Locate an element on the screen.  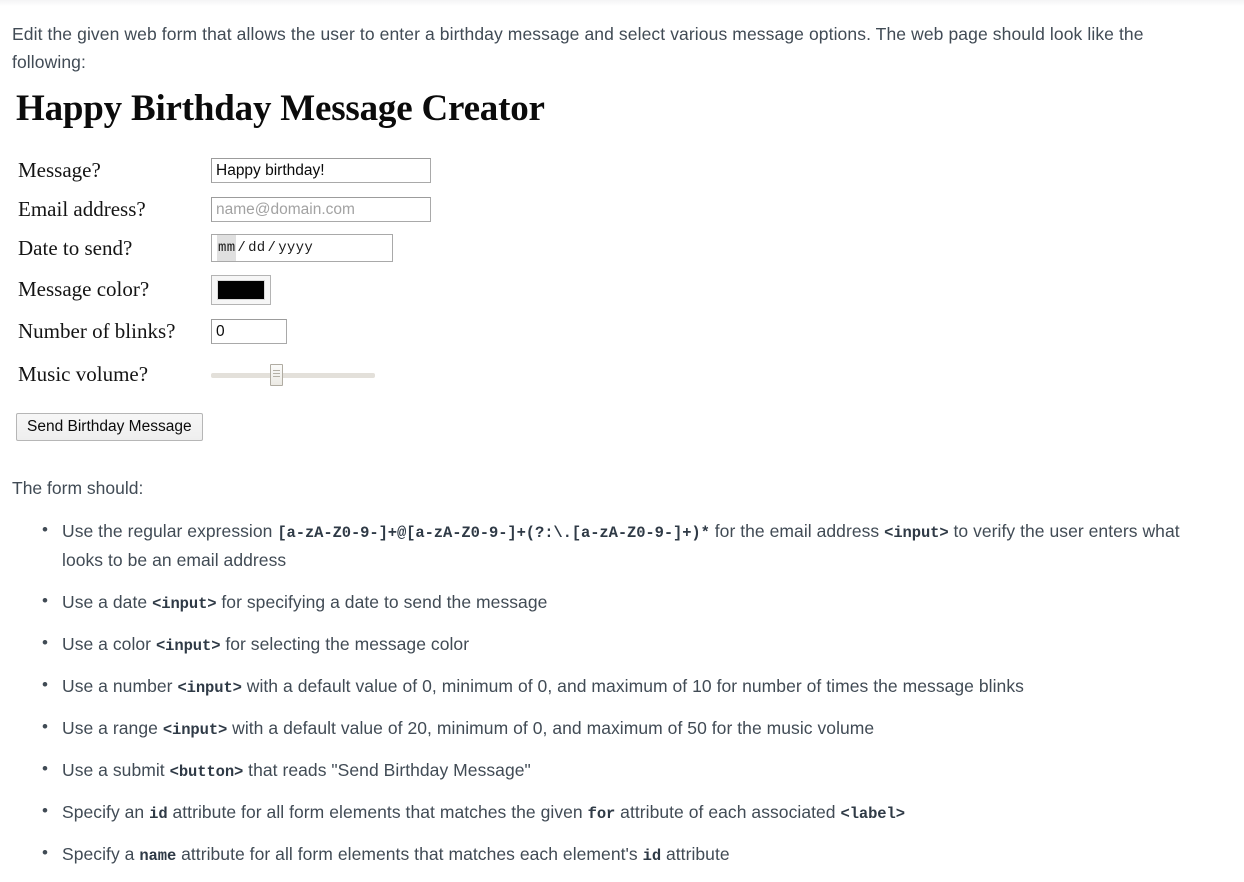
date-month-segment: mm is located at coordinates (227, 248).